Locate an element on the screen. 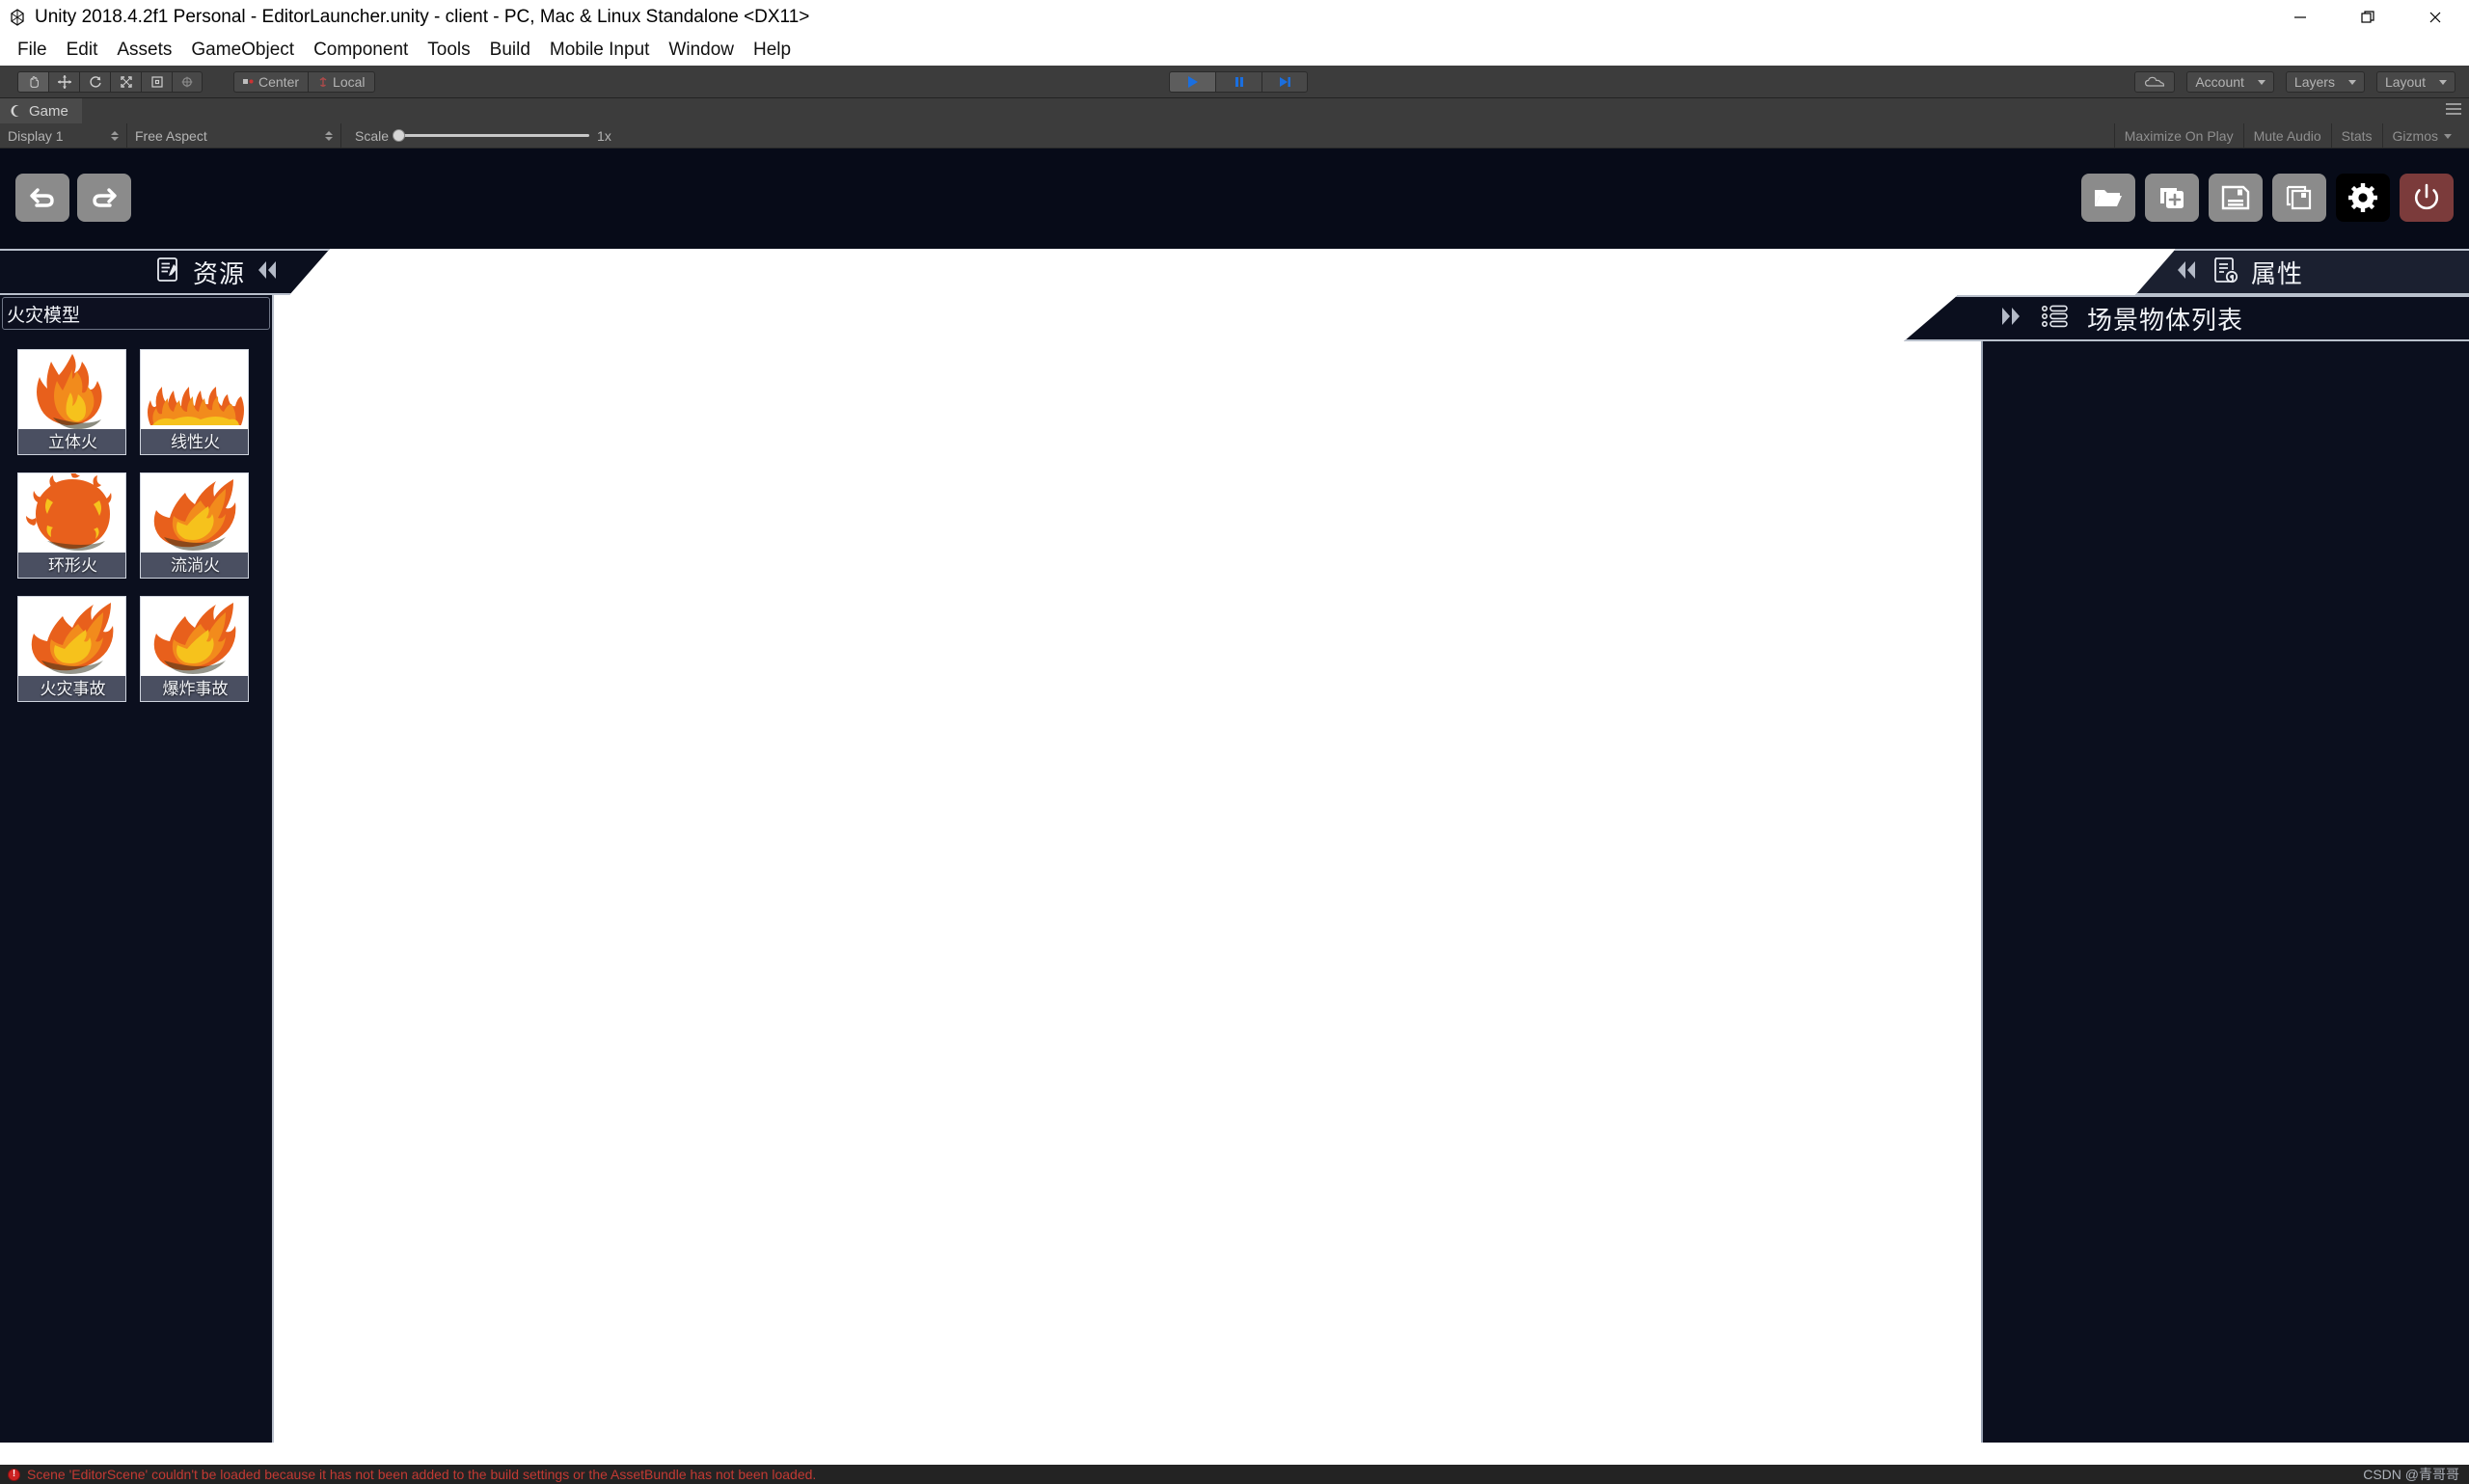 This screenshot has height=1484, width=2469. close-button is located at coordinates (2435, 17).